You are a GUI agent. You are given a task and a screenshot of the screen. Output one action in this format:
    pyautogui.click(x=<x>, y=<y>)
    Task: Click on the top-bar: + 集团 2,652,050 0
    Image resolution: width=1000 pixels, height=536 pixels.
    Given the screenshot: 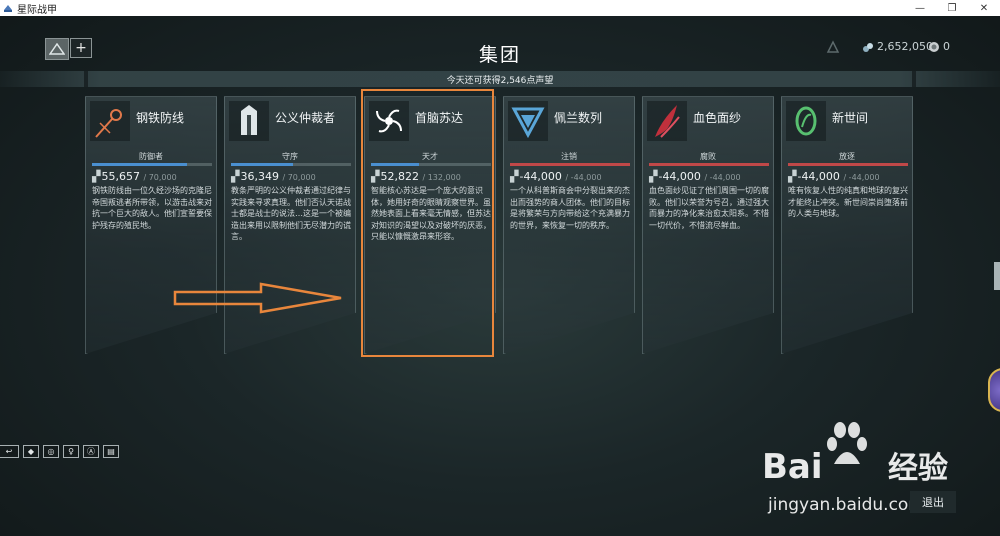 What is the action you would take?
    pyautogui.click(x=500, y=44)
    